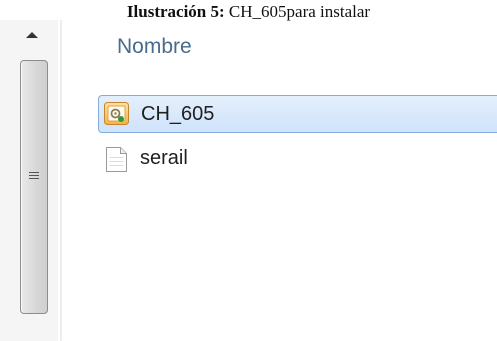 The image size is (497, 341). What do you see at coordinates (34, 176) in the screenshot?
I see `grip-icon` at bounding box center [34, 176].